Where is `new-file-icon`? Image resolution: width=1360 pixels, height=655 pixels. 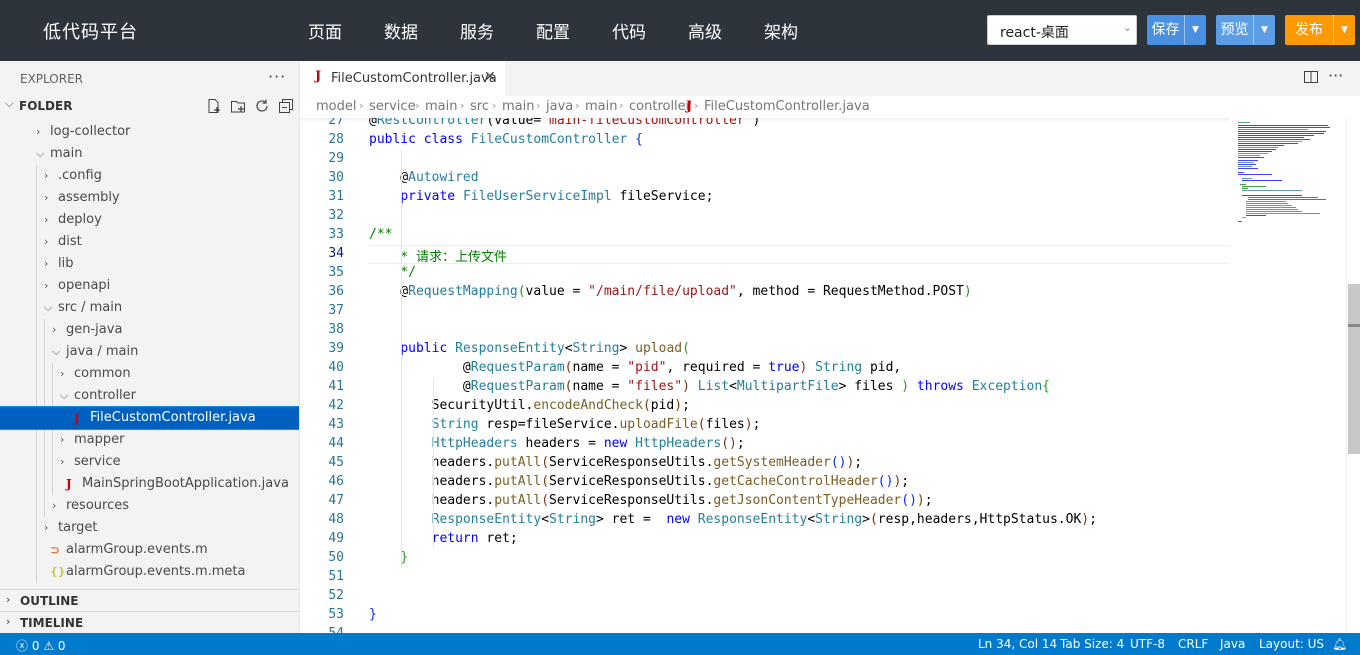 new-file-icon is located at coordinates (214, 106).